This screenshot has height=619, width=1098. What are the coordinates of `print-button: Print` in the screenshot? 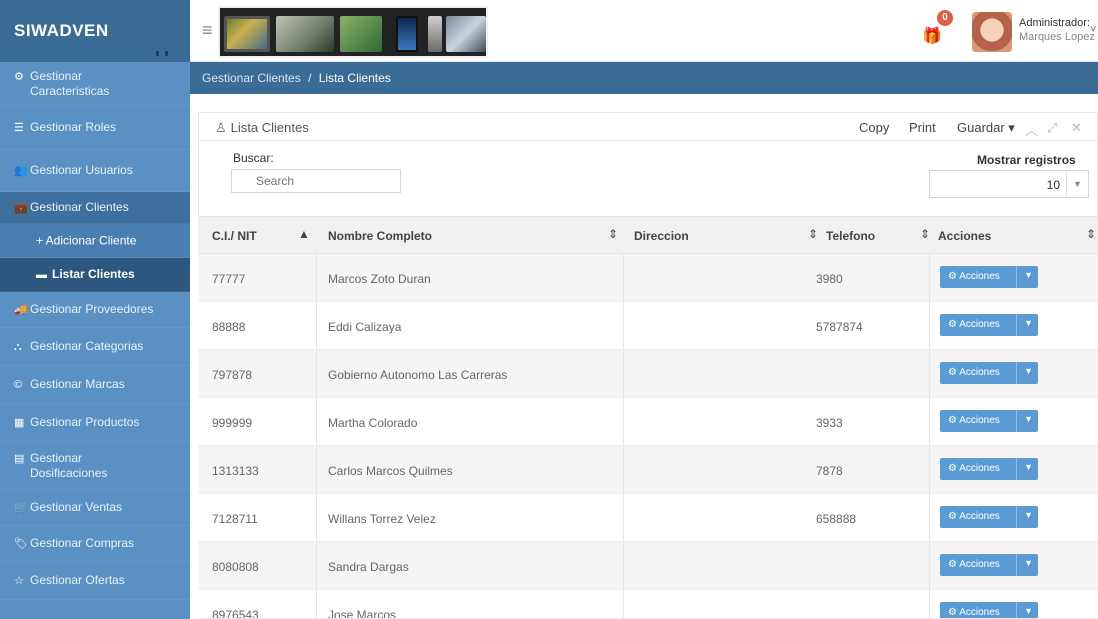 It's located at (922, 127).